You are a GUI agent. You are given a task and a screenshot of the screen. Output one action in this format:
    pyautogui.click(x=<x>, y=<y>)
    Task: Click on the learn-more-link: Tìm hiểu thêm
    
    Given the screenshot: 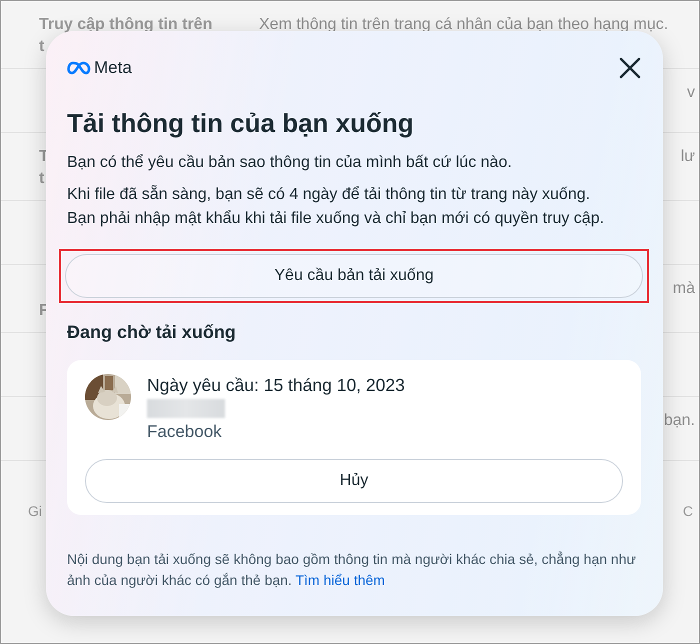 What is the action you would take?
    pyautogui.click(x=340, y=580)
    